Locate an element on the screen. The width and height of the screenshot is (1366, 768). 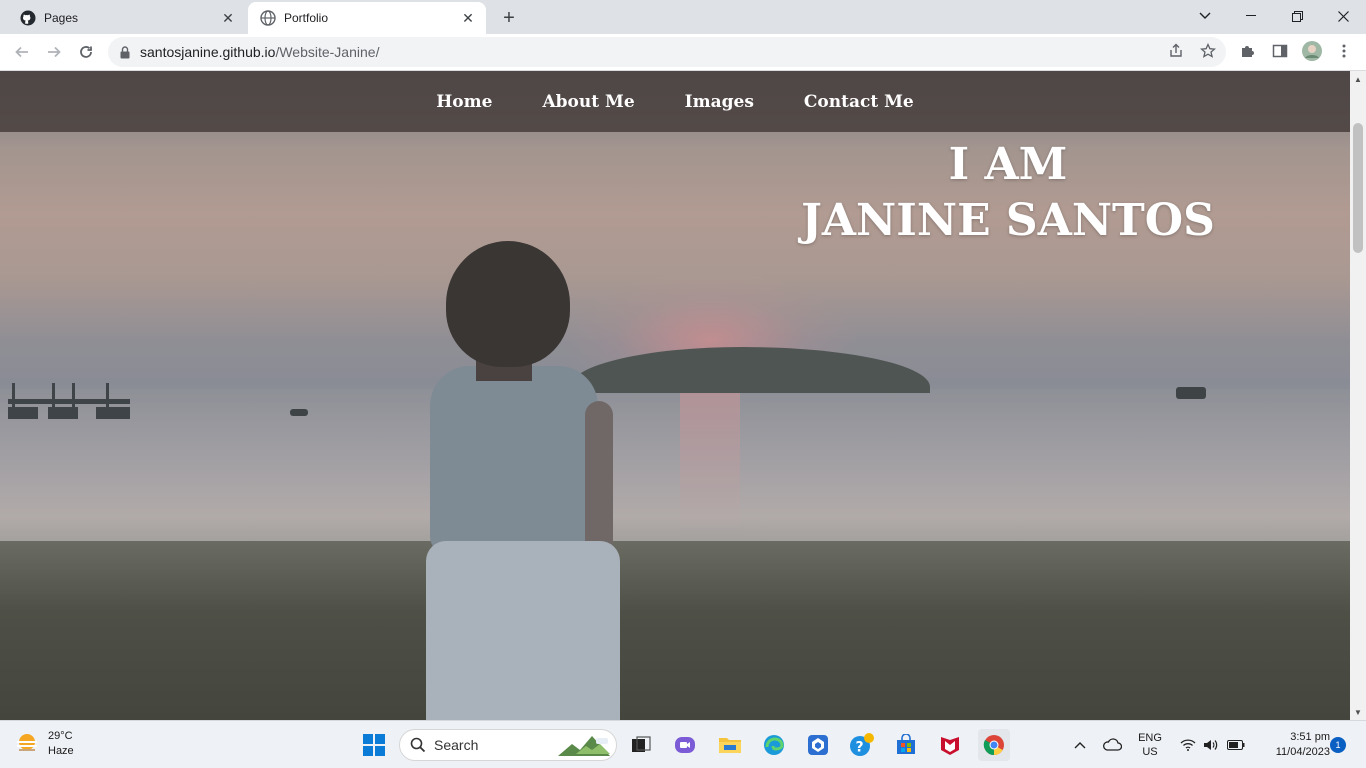
nav-link-home: Home is located at coordinates (464, 102).